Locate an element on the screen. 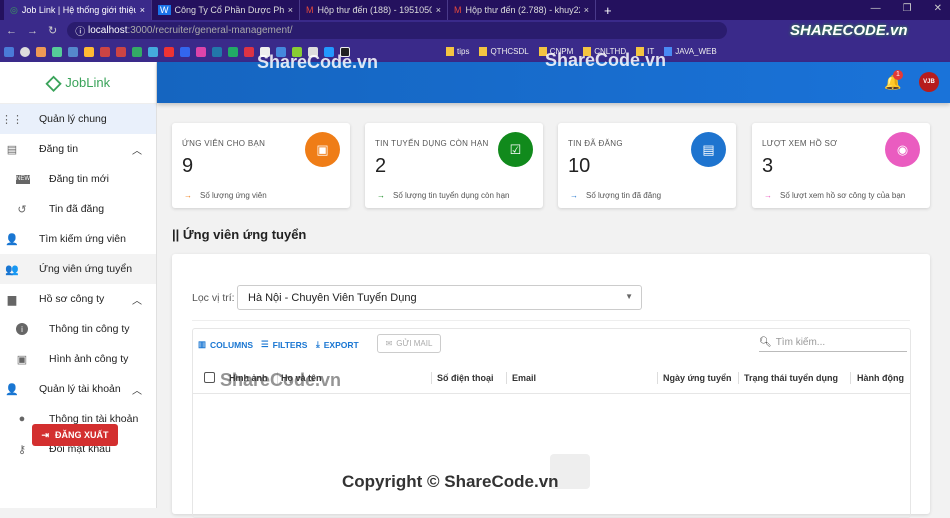 This screenshot has height=518, width=950. tab-favicon-icon: W is located at coordinates (164, 10).